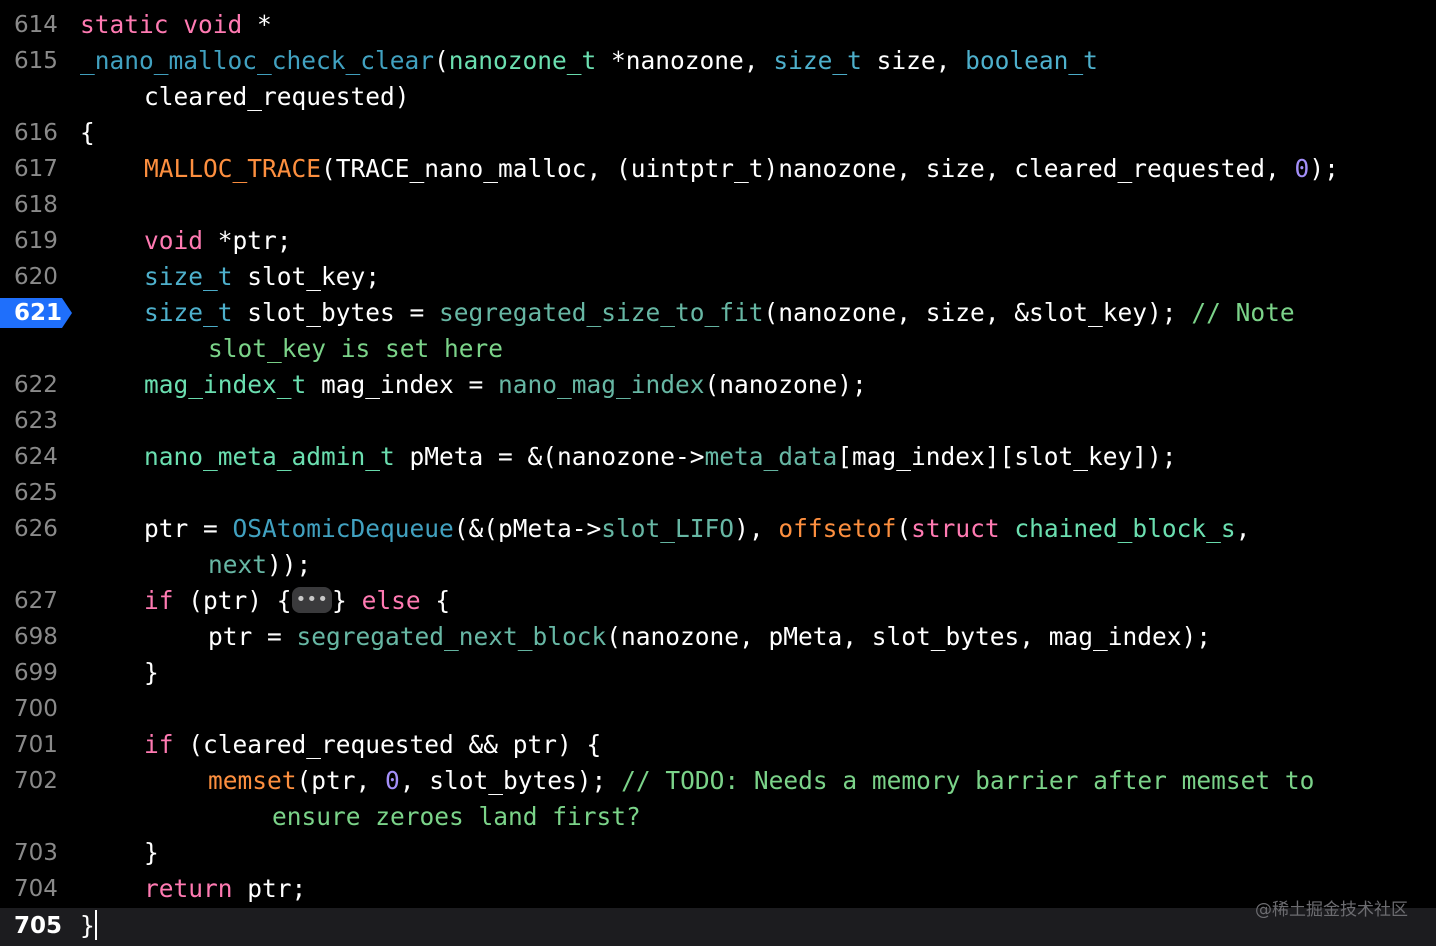 The image size is (1436, 946). What do you see at coordinates (30, 25) in the screenshot?
I see `line-number: 614` at bounding box center [30, 25].